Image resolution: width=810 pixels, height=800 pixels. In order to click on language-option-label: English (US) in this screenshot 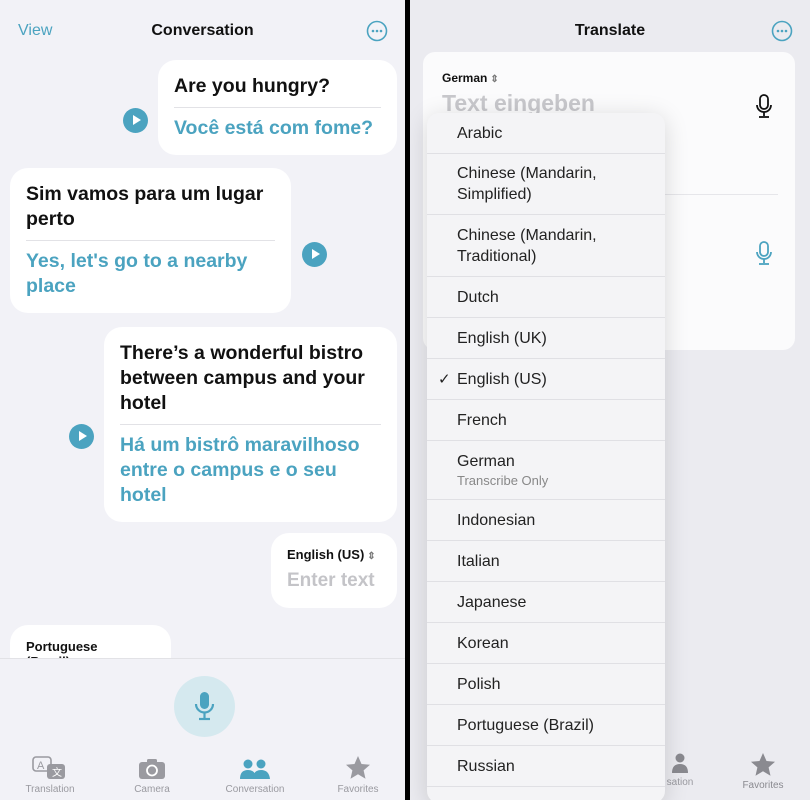, I will do `click(502, 379)`.